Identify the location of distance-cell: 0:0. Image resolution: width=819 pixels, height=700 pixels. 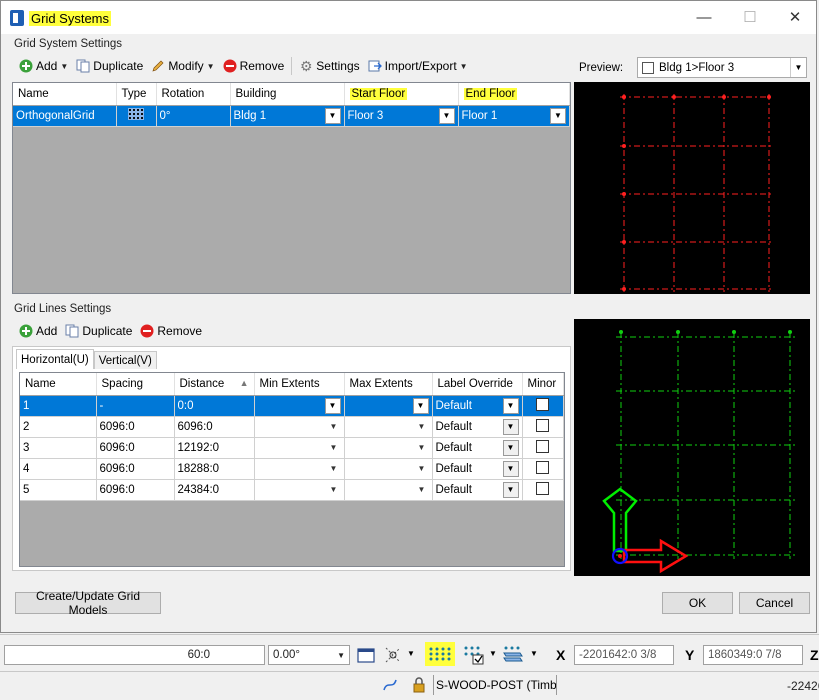
(214, 406).